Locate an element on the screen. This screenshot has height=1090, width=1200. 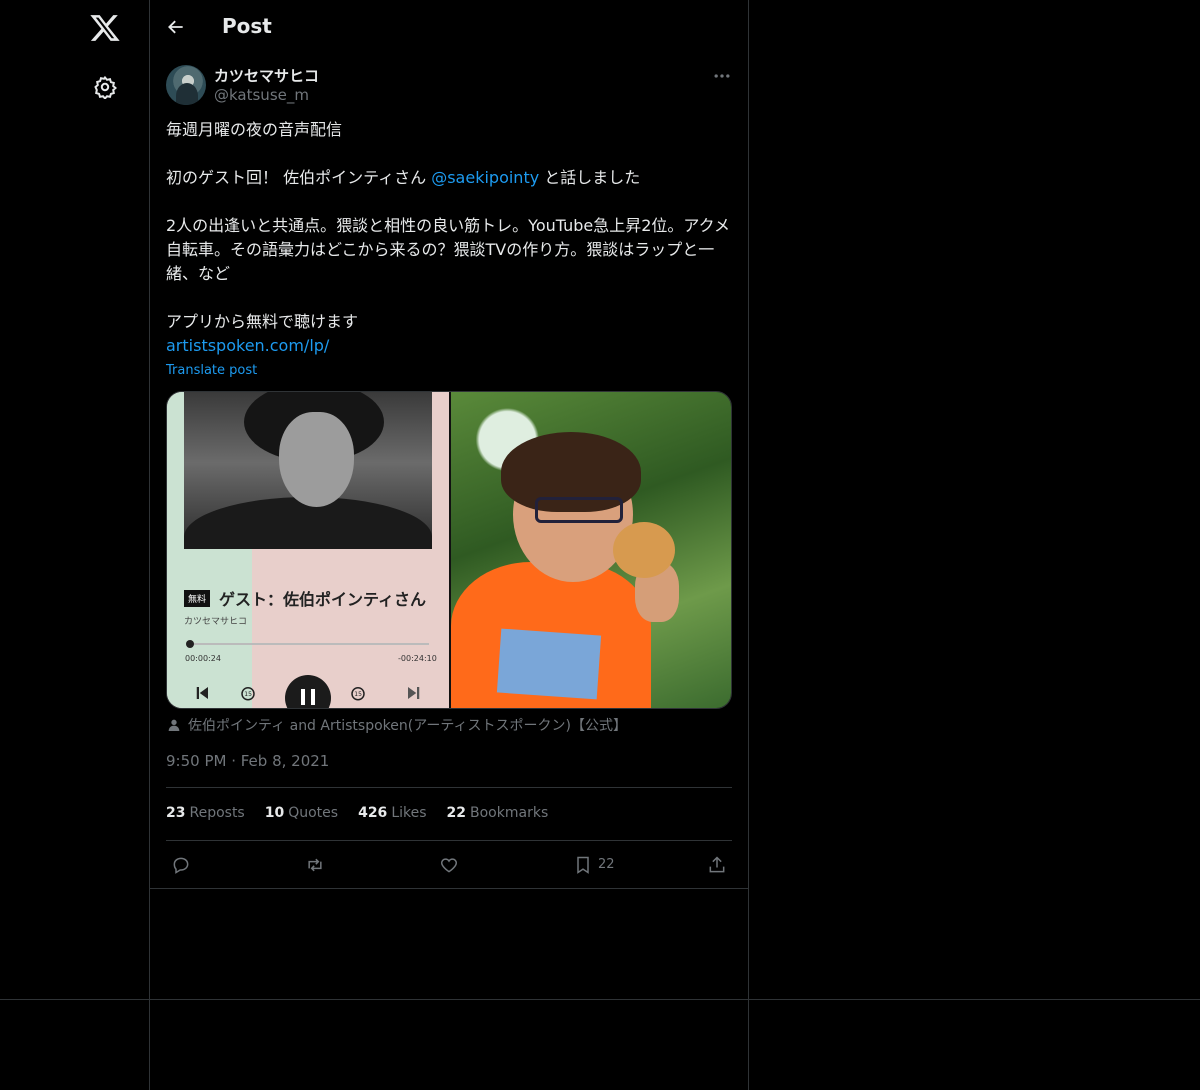
artist-name: カツセマサヒコ is located at coordinates (216, 622).